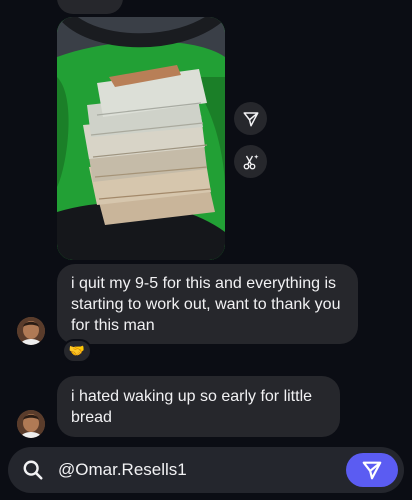  I want to click on handshake-emoji: 🤝, so click(77, 350).